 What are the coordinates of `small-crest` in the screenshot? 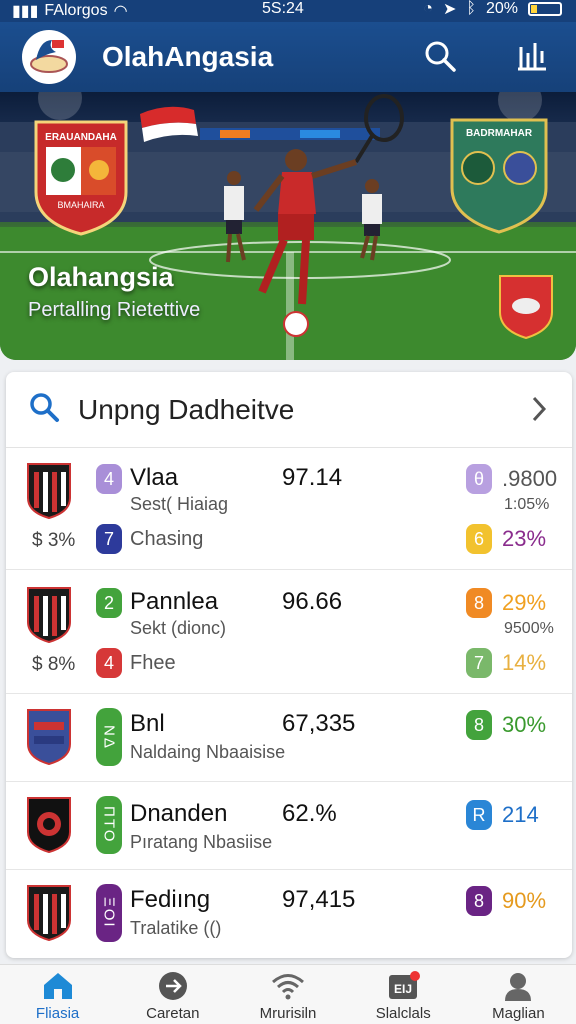 It's located at (526, 307).